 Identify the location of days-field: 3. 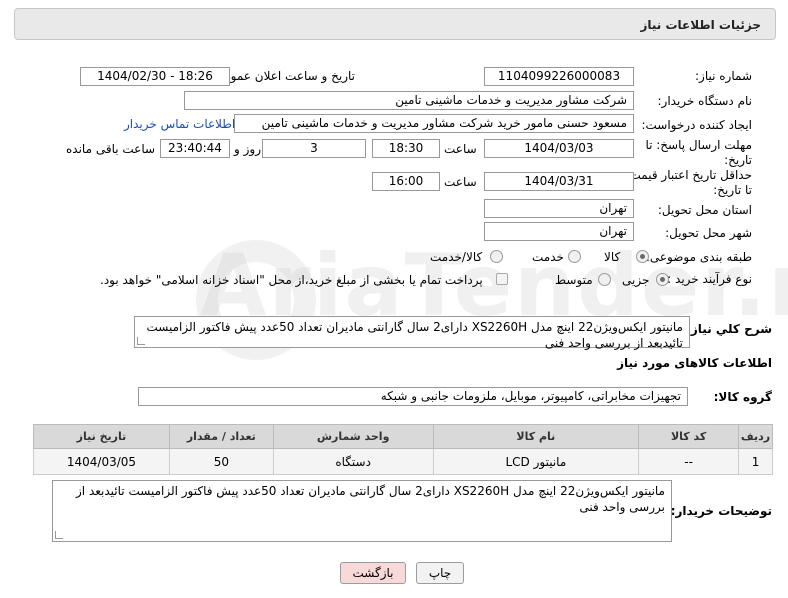
(314, 148).